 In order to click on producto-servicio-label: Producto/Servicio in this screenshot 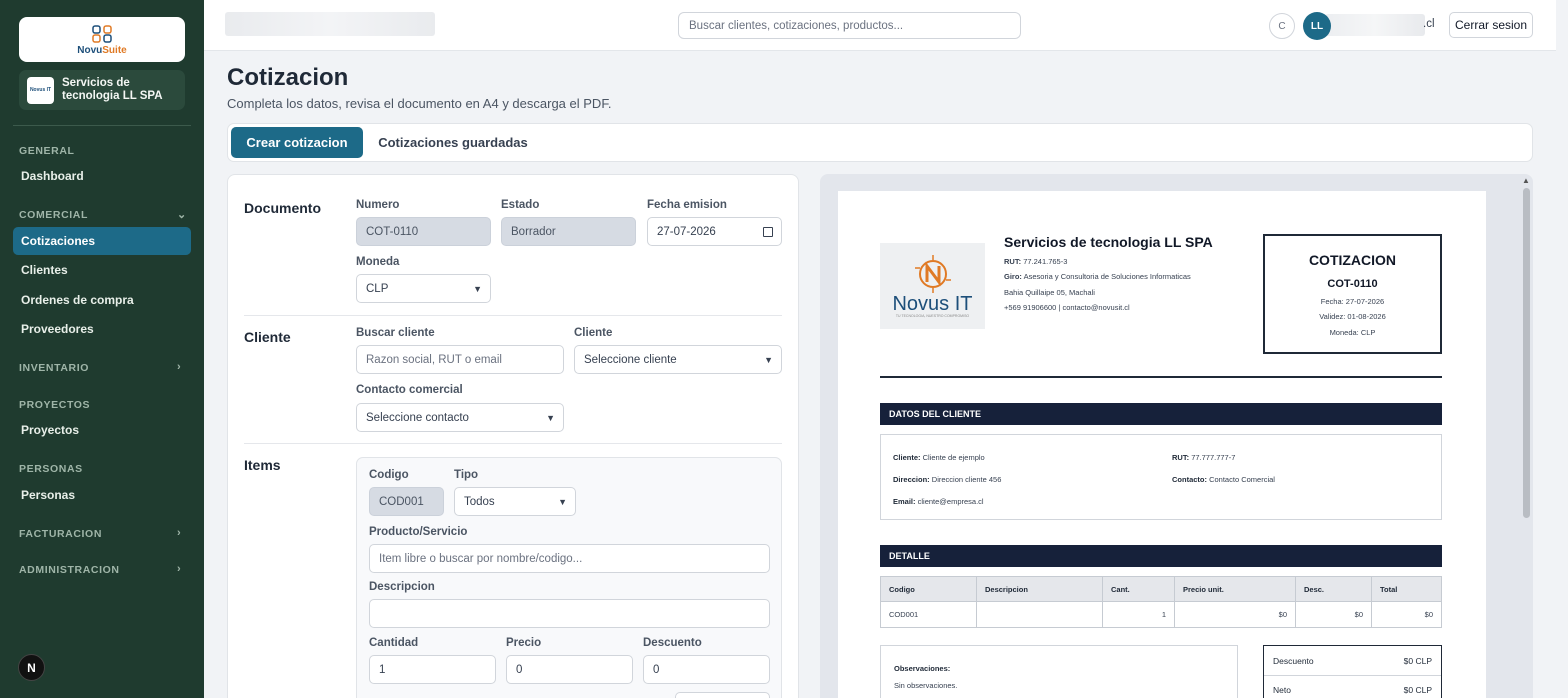, I will do `click(418, 532)`.